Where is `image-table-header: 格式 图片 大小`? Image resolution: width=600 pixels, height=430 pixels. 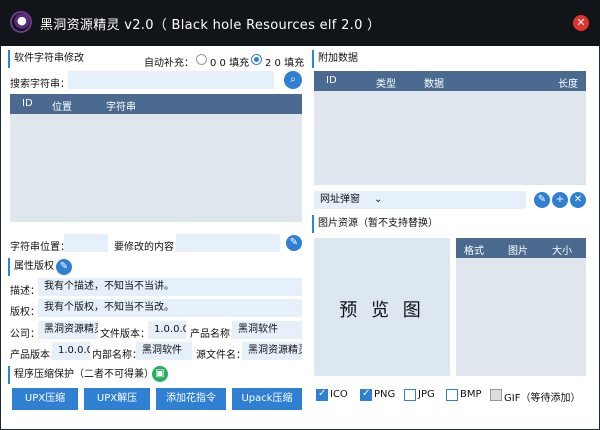 image-table-header: 格式 图片 大小 is located at coordinates (521, 248).